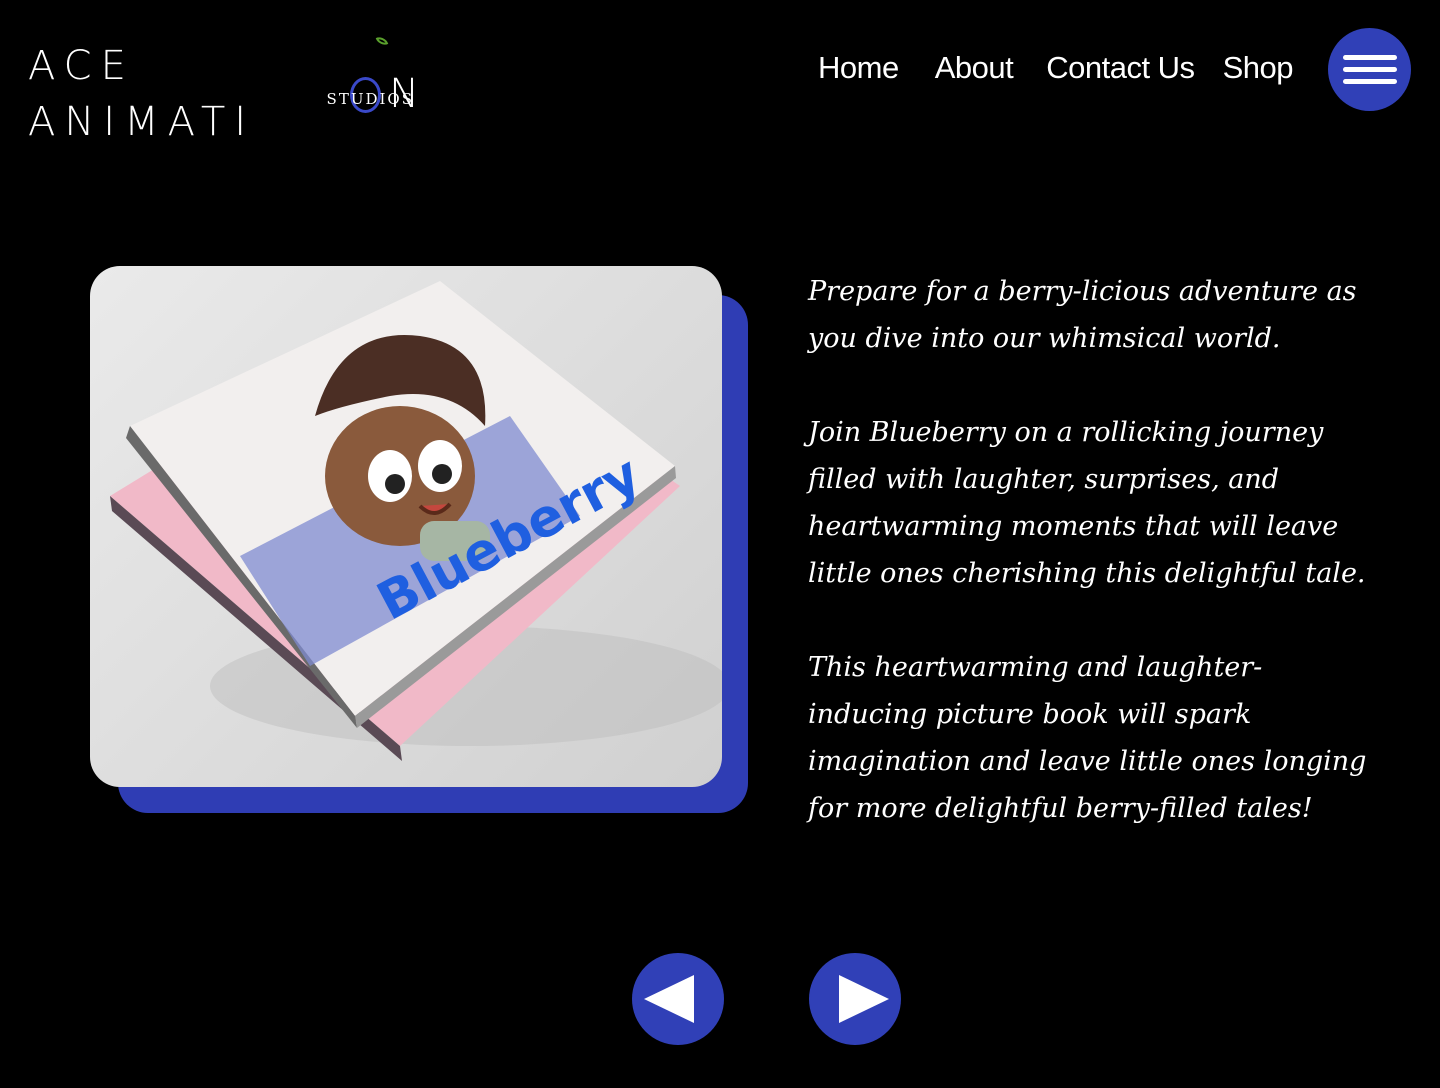  I want to click on nav-shop: Shop, so click(1258, 68).